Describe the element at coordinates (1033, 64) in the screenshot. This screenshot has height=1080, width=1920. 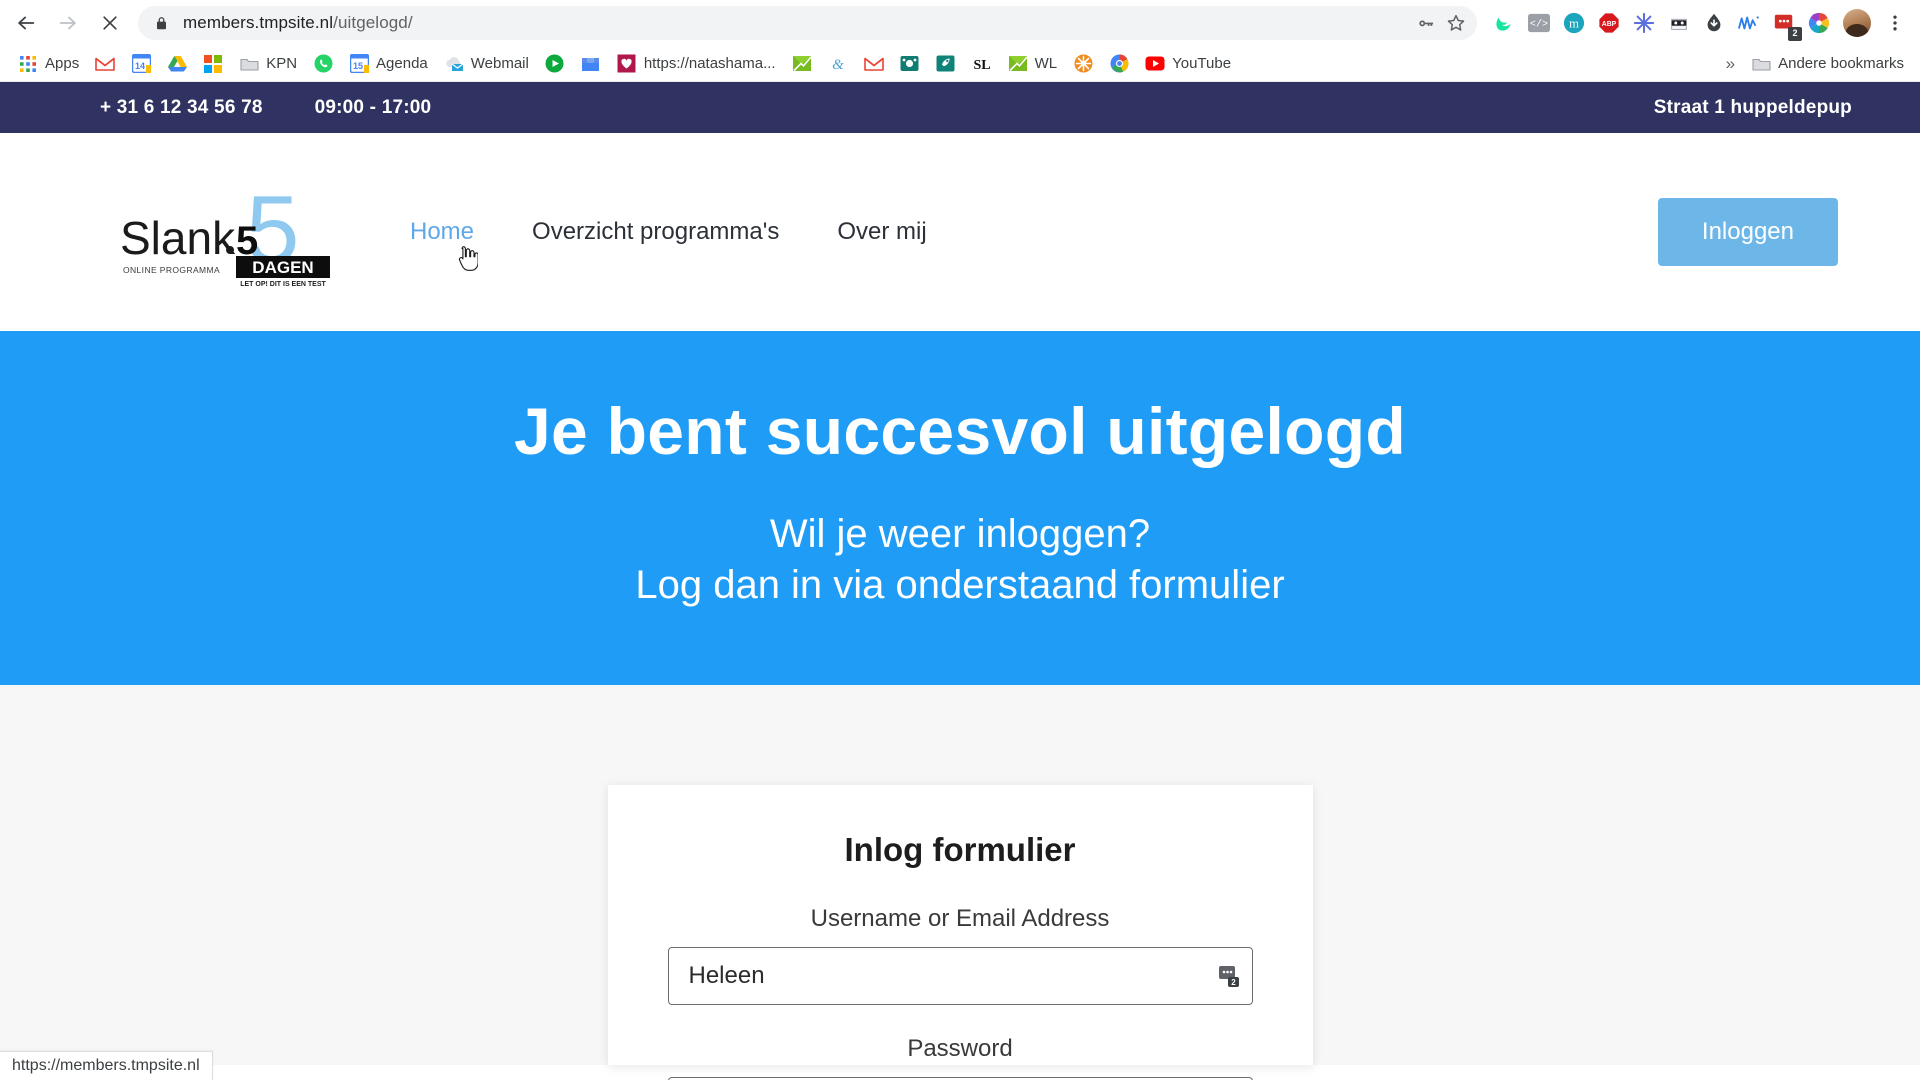
I see `bookmark-wl: WL` at that location.